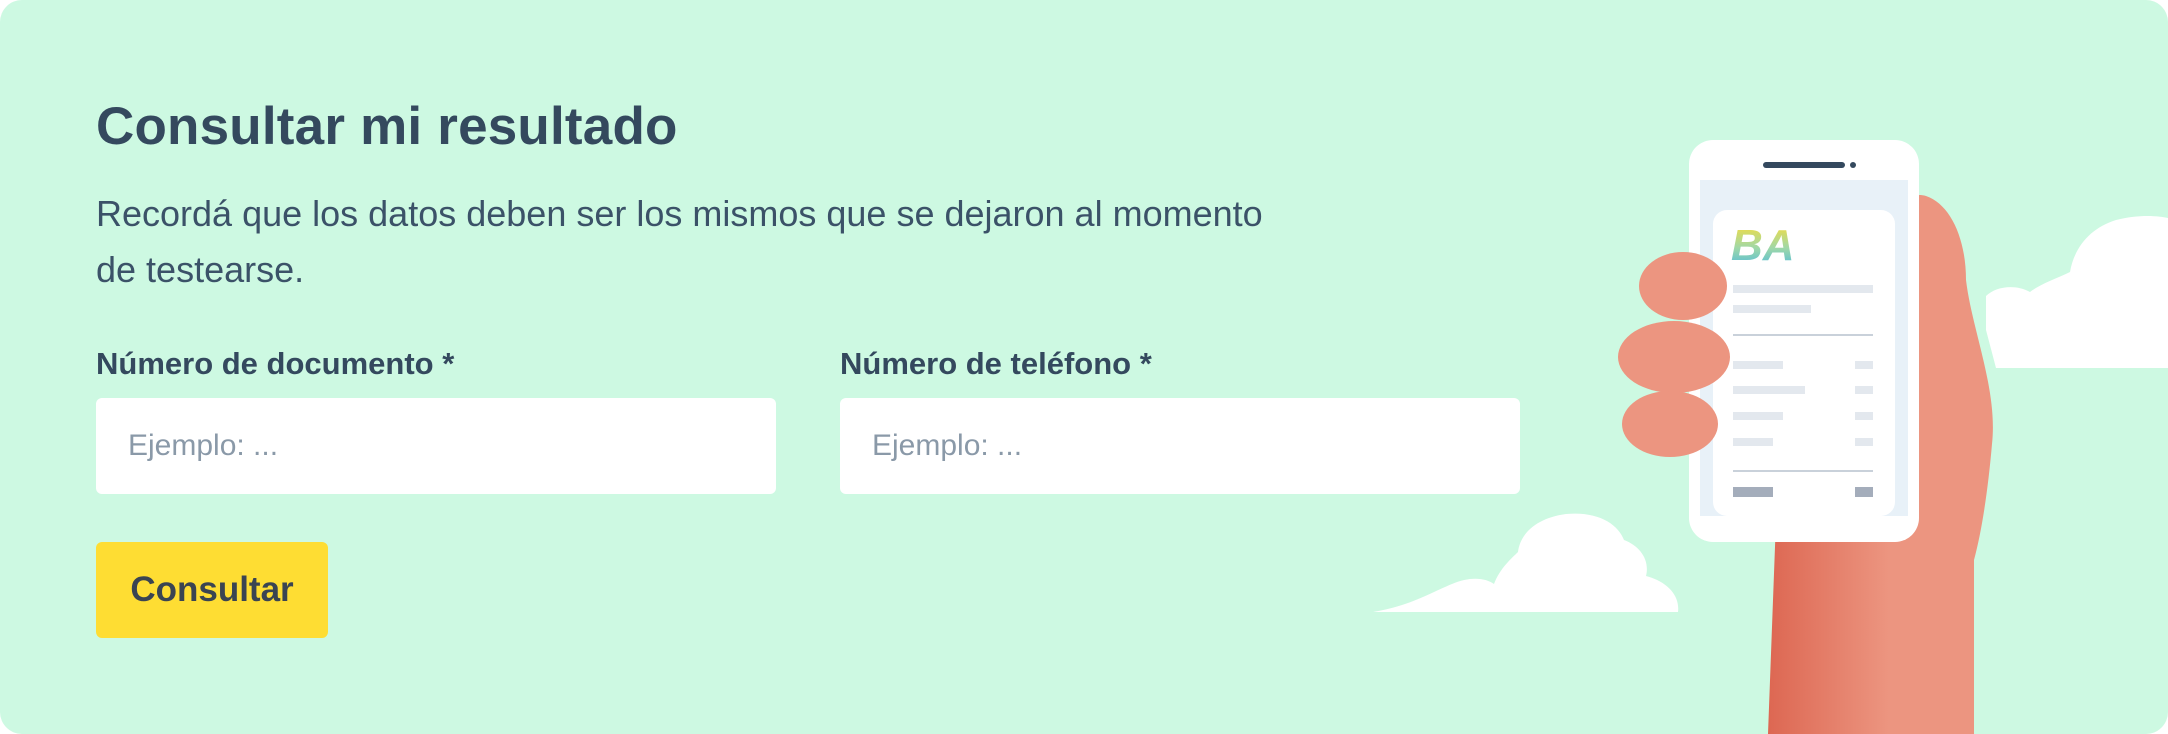 Image resolution: width=2168 pixels, height=734 pixels. What do you see at coordinates (1674, 354) in the screenshot?
I see `finger-icon` at bounding box center [1674, 354].